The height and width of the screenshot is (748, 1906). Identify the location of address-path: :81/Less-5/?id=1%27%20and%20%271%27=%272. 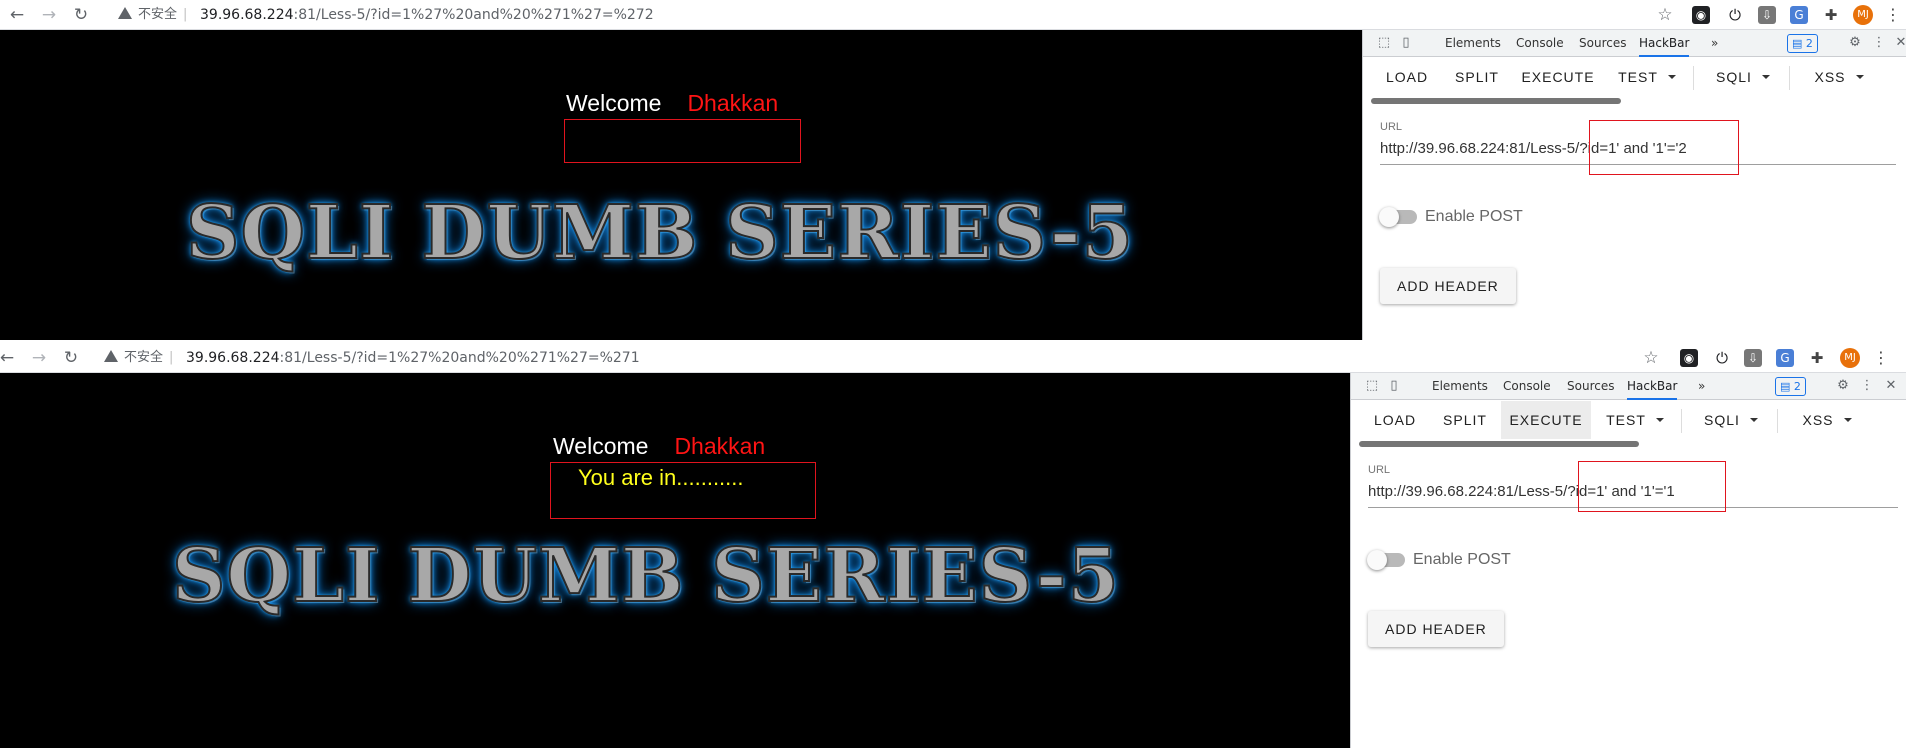
(473, 15).